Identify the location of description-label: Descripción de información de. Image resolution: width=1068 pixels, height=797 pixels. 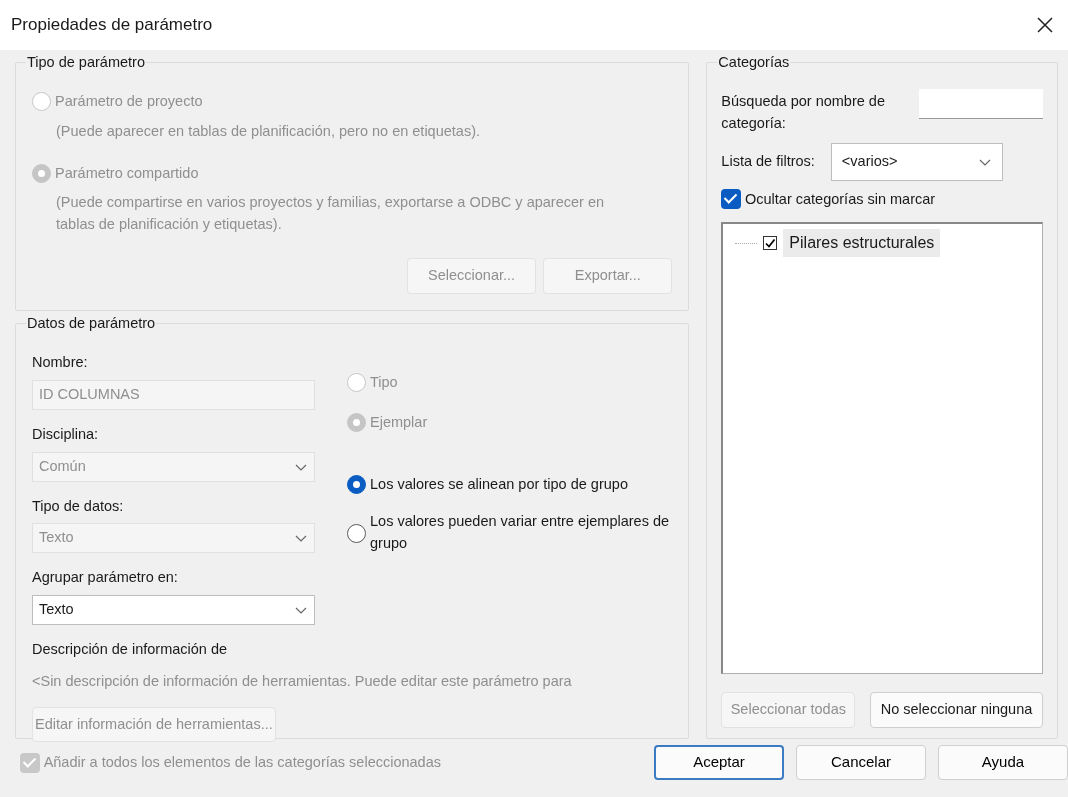
(130, 649).